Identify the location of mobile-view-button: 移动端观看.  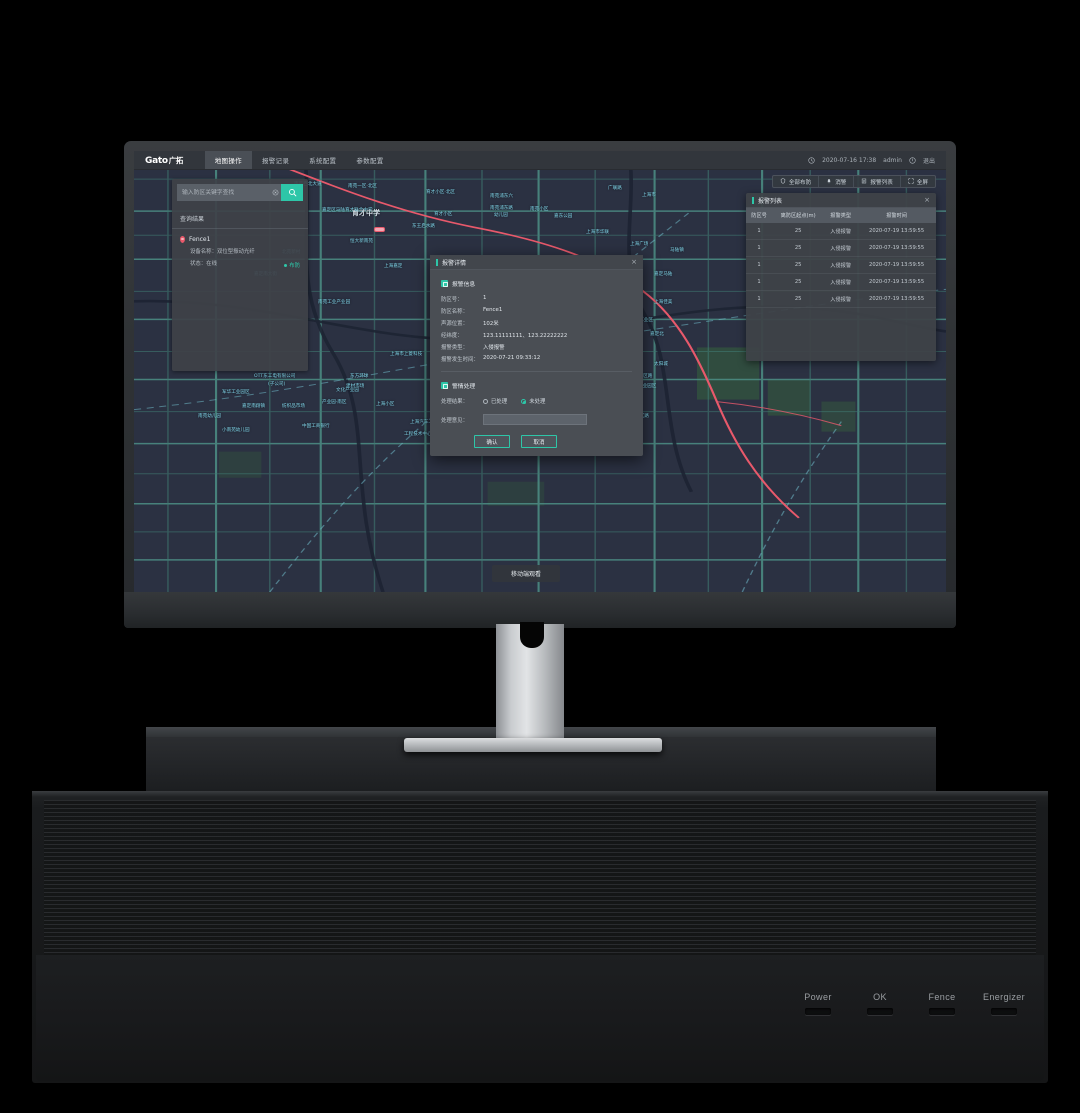
(526, 573).